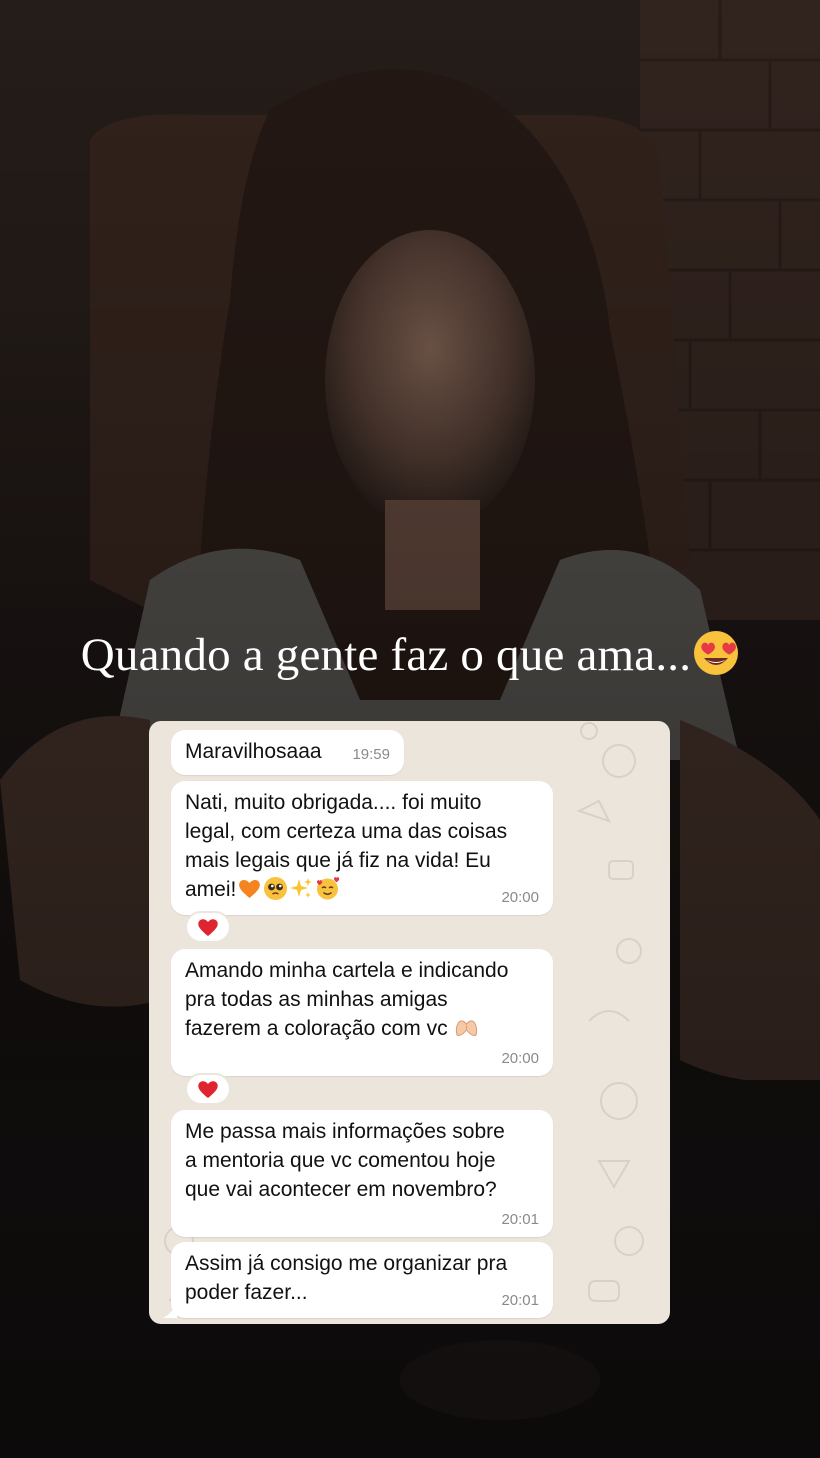 The width and height of the screenshot is (820, 1458). What do you see at coordinates (301, 888) in the screenshot?
I see `sparkles-emoji` at bounding box center [301, 888].